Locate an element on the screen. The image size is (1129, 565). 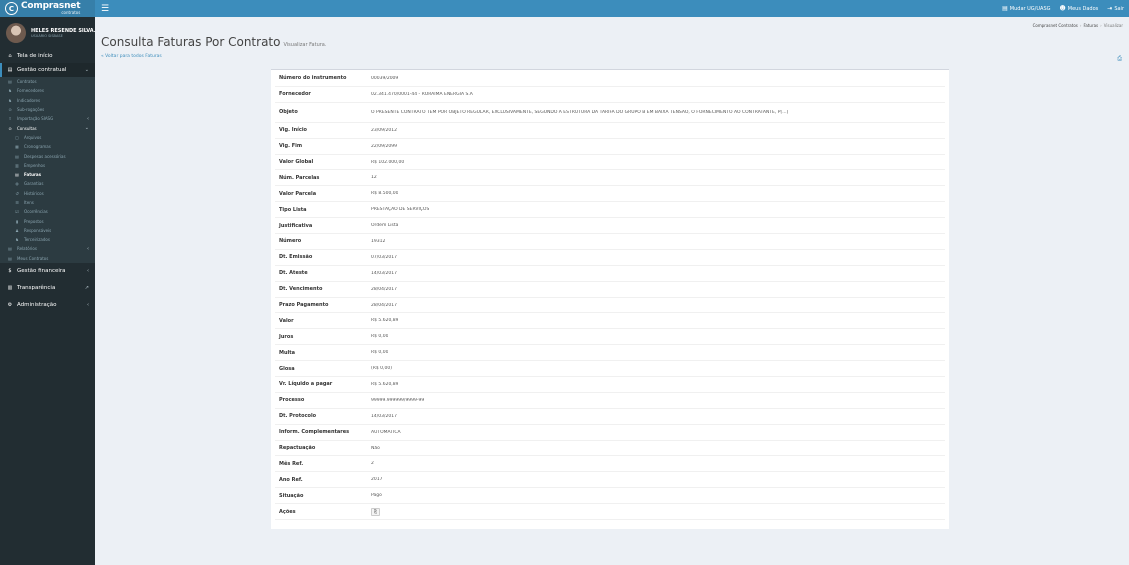
row-value: 19312 is located at coordinates (378, 241).